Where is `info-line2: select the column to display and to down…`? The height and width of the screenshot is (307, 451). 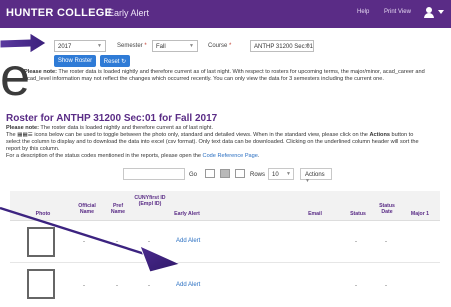 info-line2: select the column to display and to down… is located at coordinates (212, 142).